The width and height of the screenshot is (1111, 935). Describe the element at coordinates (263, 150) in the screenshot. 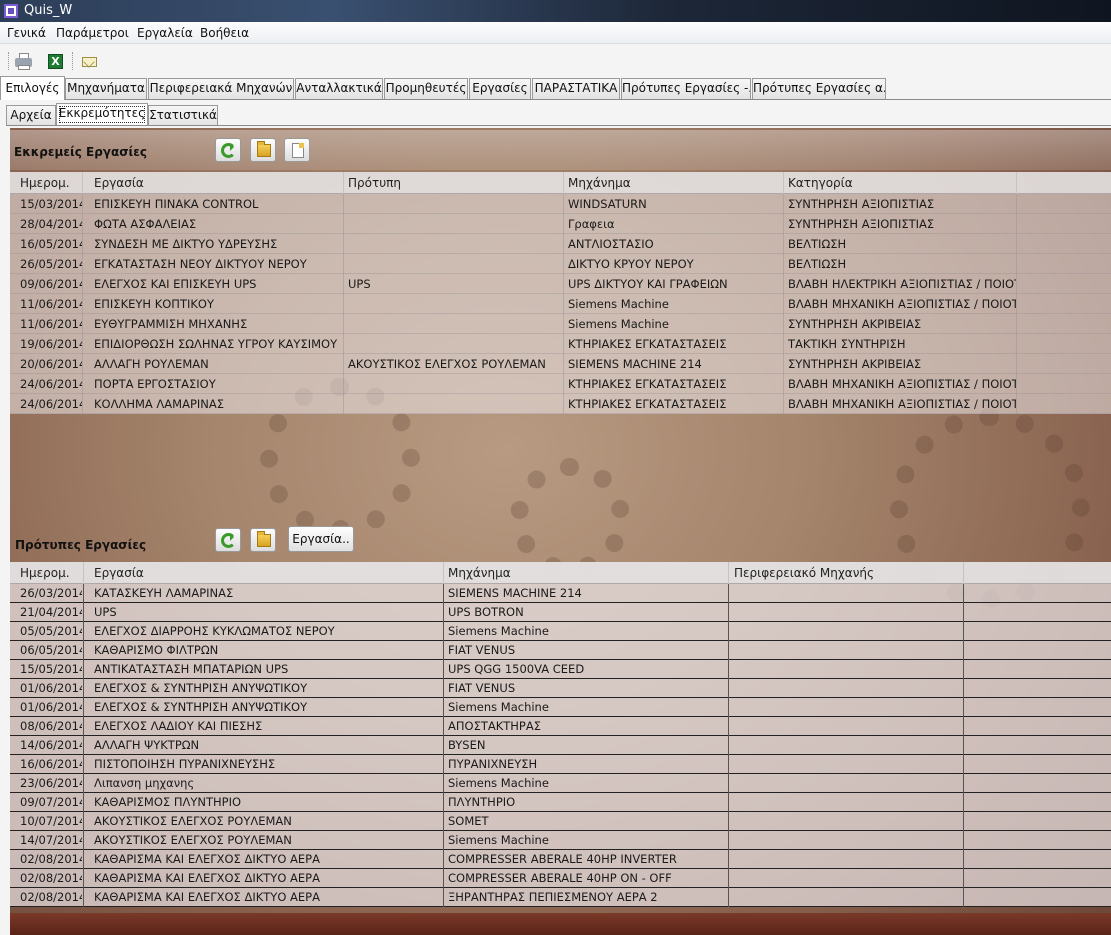

I see `pending-open-button` at that location.